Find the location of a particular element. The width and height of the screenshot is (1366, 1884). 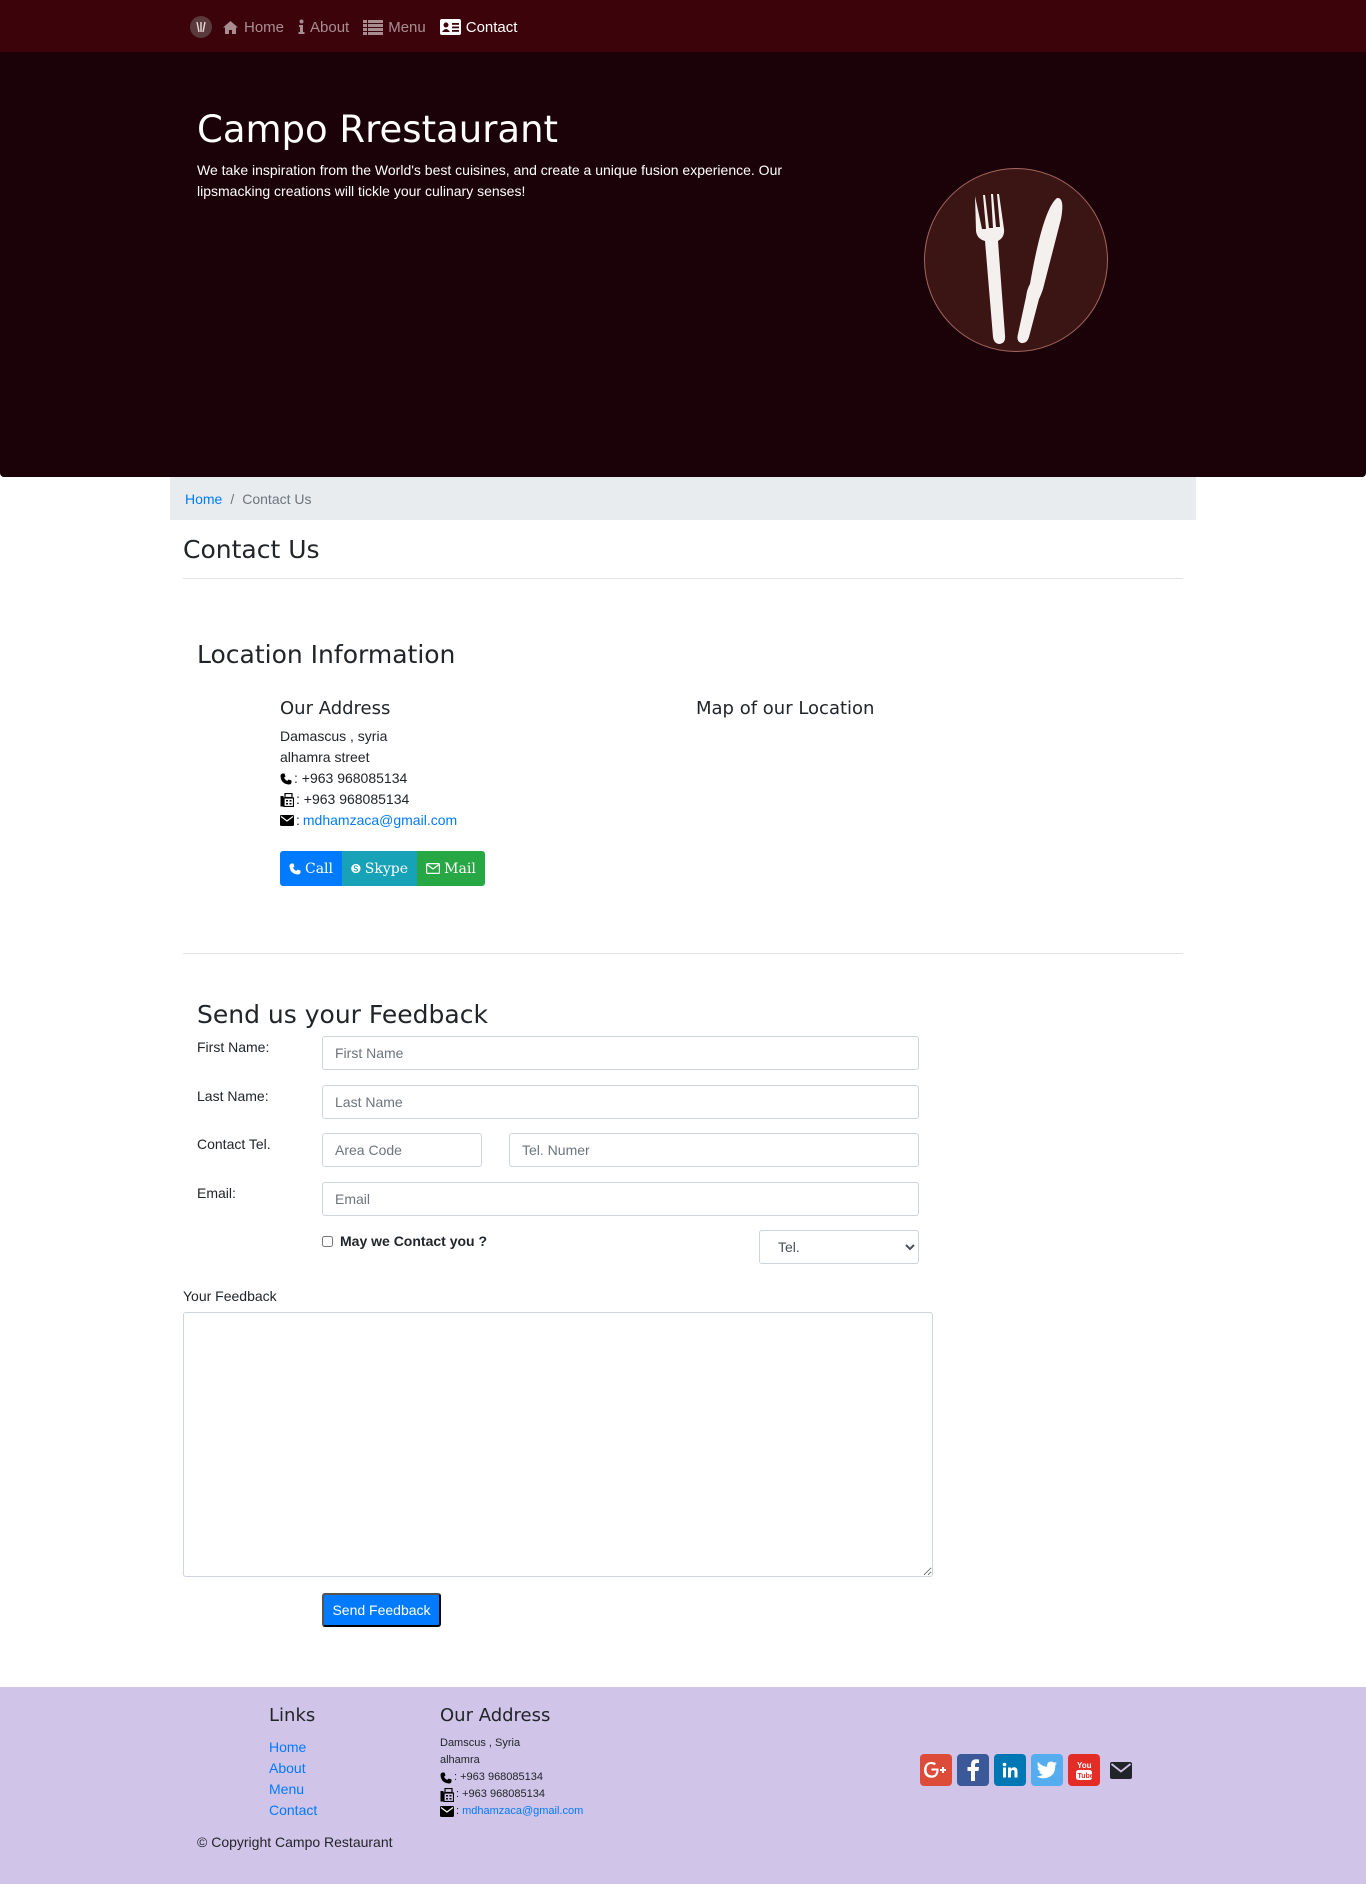

breadcrumb-home: Home is located at coordinates (203, 499).